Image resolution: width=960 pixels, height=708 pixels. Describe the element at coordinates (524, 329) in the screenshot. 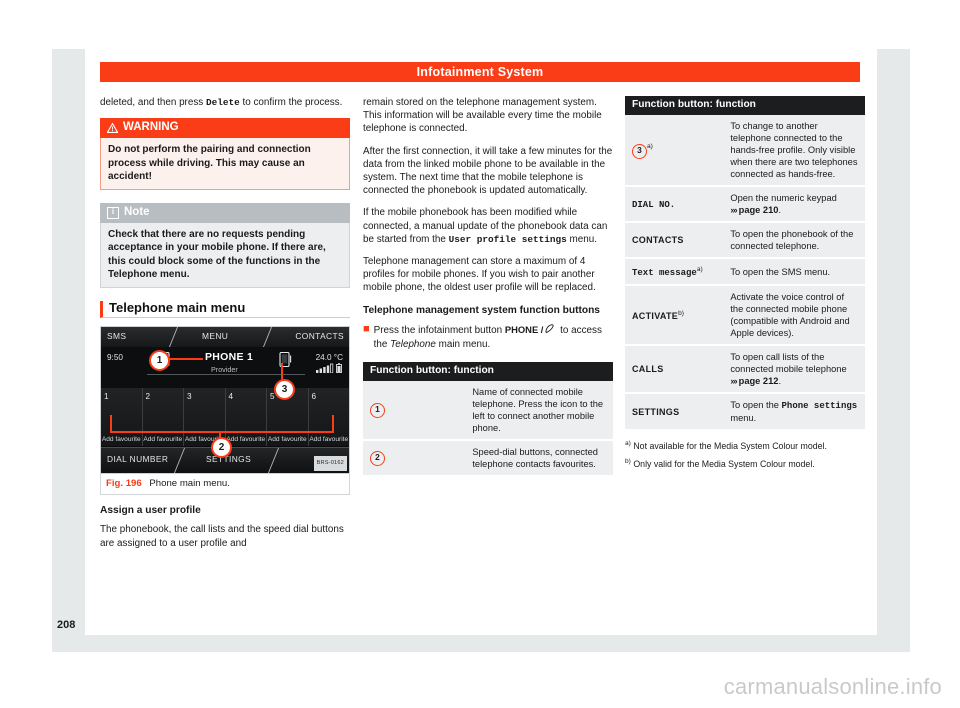

I see `phone-button-code: PHONE /` at that location.